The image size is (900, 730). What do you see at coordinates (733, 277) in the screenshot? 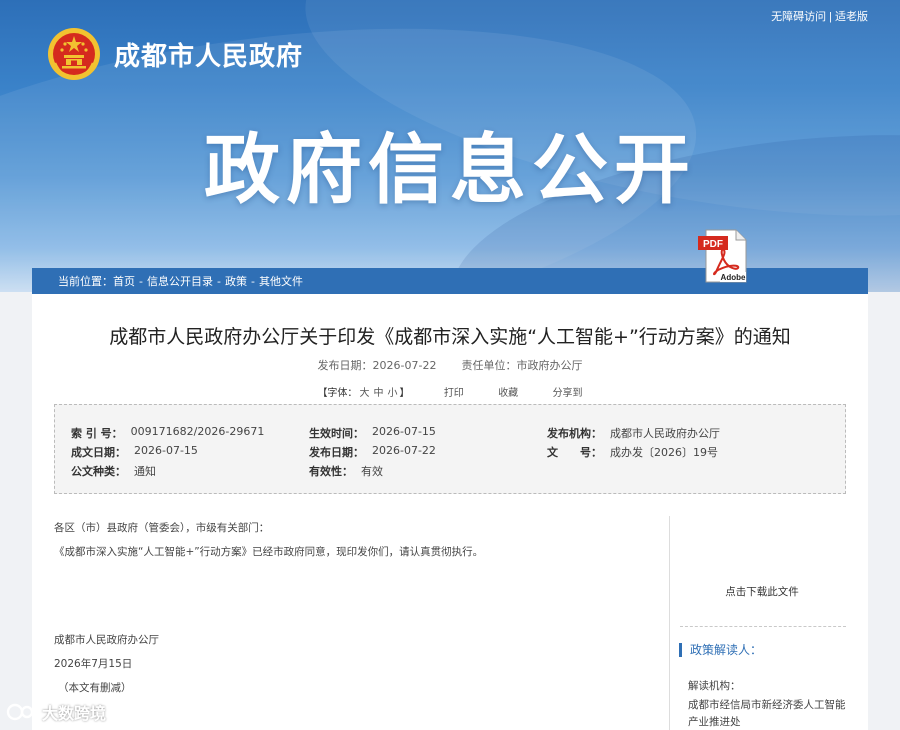
I see `adobe-text: Adobe` at bounding box center [733, 277].